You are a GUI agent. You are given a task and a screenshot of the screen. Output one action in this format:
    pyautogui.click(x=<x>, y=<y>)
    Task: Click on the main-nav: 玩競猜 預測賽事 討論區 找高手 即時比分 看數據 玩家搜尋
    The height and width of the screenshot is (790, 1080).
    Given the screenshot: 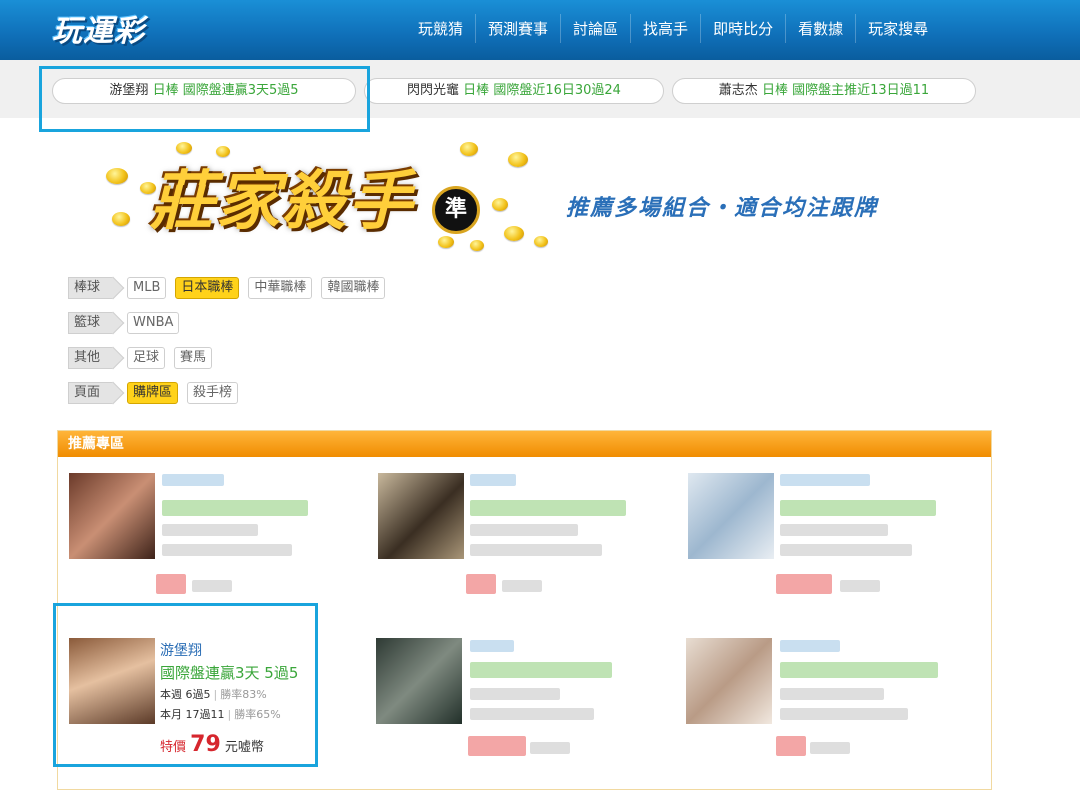 What is the action you would take?
    pyautogui.click(x=673, y=28)
    